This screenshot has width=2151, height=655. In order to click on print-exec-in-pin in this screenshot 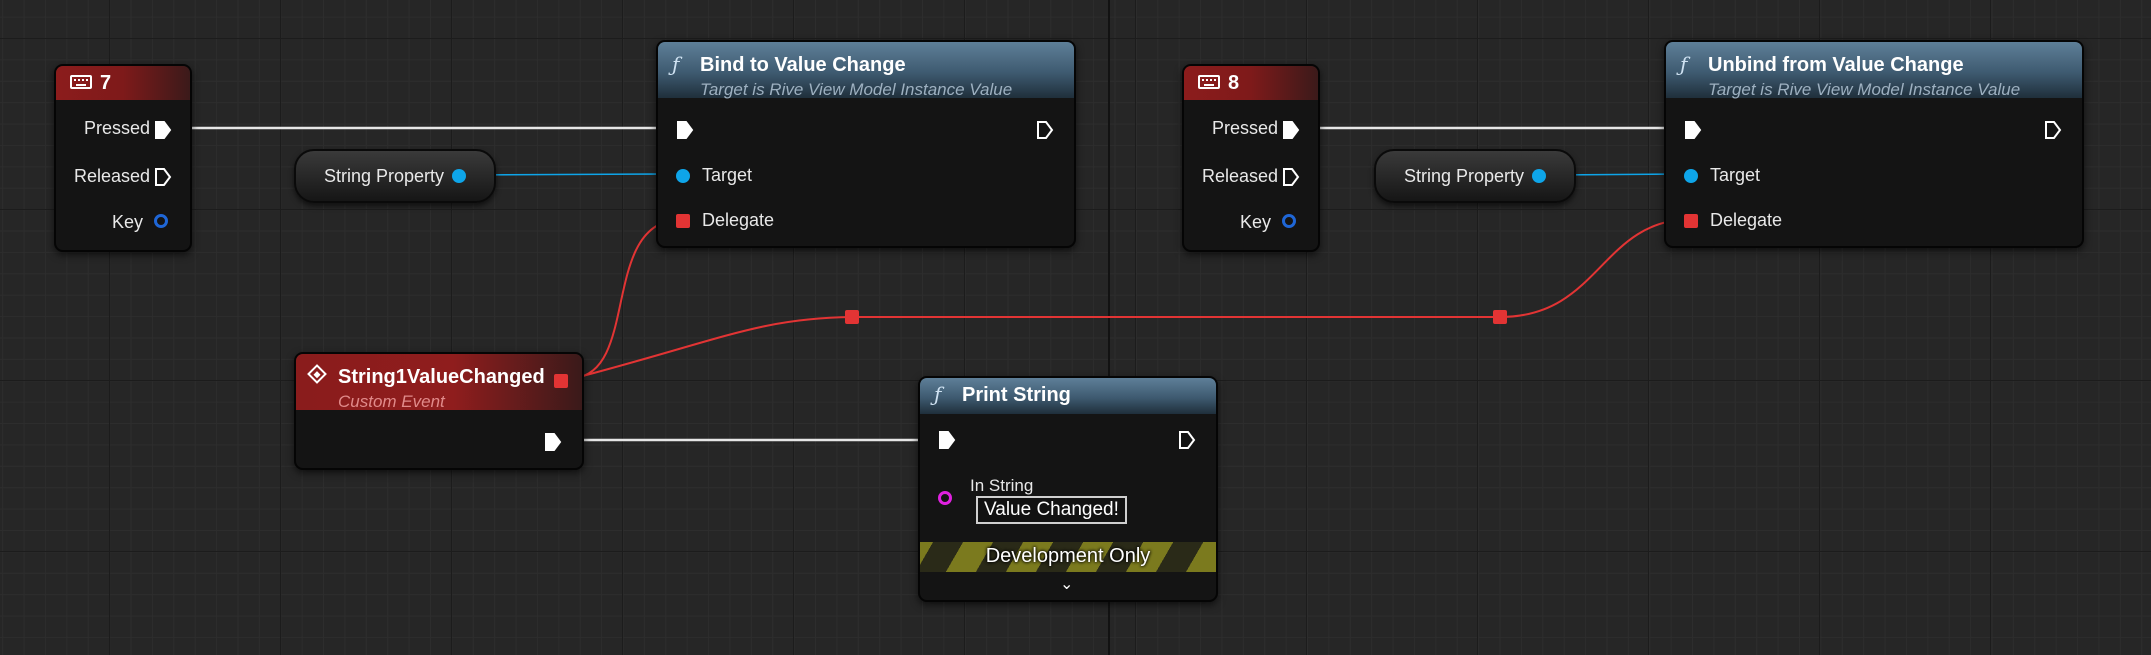, I will do `click(947, 440)`.